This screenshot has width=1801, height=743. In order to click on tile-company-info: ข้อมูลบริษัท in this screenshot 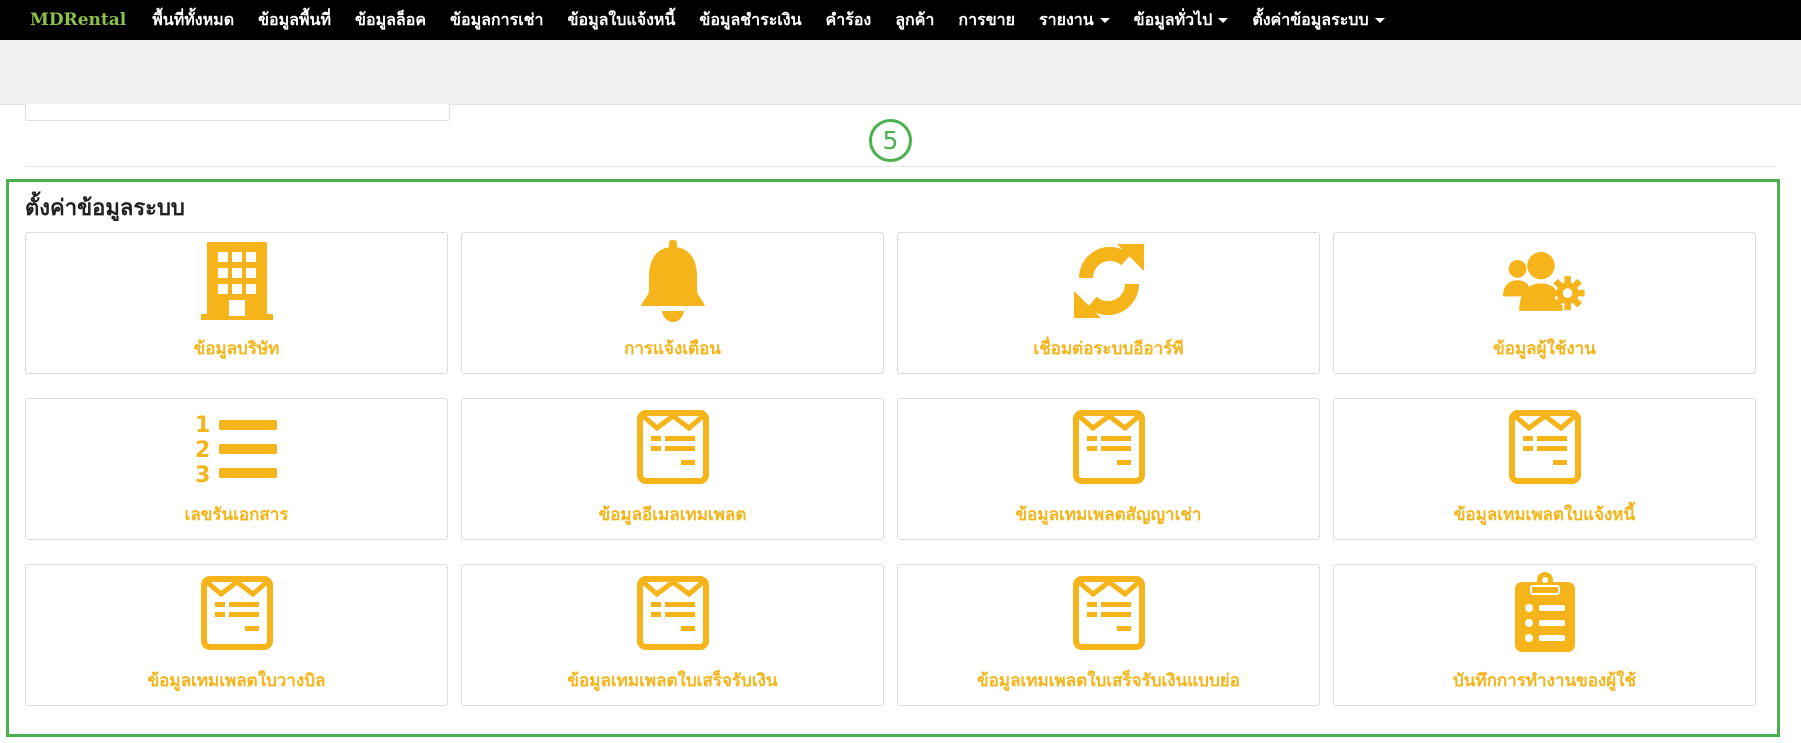, I will do `click(236, 303)`.